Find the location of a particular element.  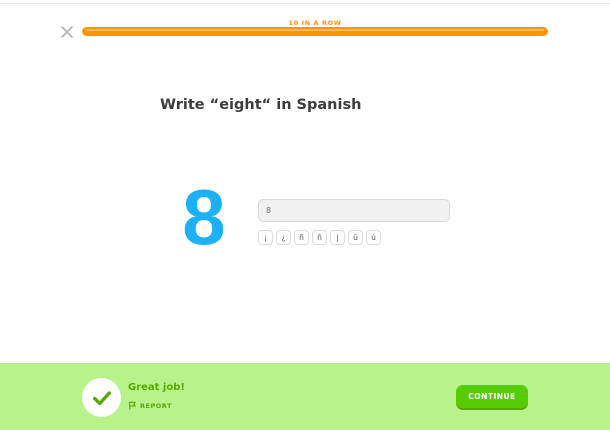

close-icon is located at coordinates (67, 32).